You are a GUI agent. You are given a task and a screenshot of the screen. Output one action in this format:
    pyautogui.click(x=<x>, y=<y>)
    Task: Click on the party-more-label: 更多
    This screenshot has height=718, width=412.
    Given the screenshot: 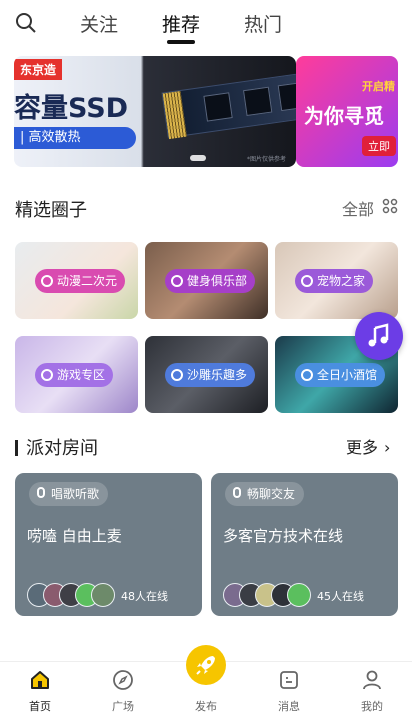 What is the action you would take?
    pyautogui.click(x=362, y=447)
    